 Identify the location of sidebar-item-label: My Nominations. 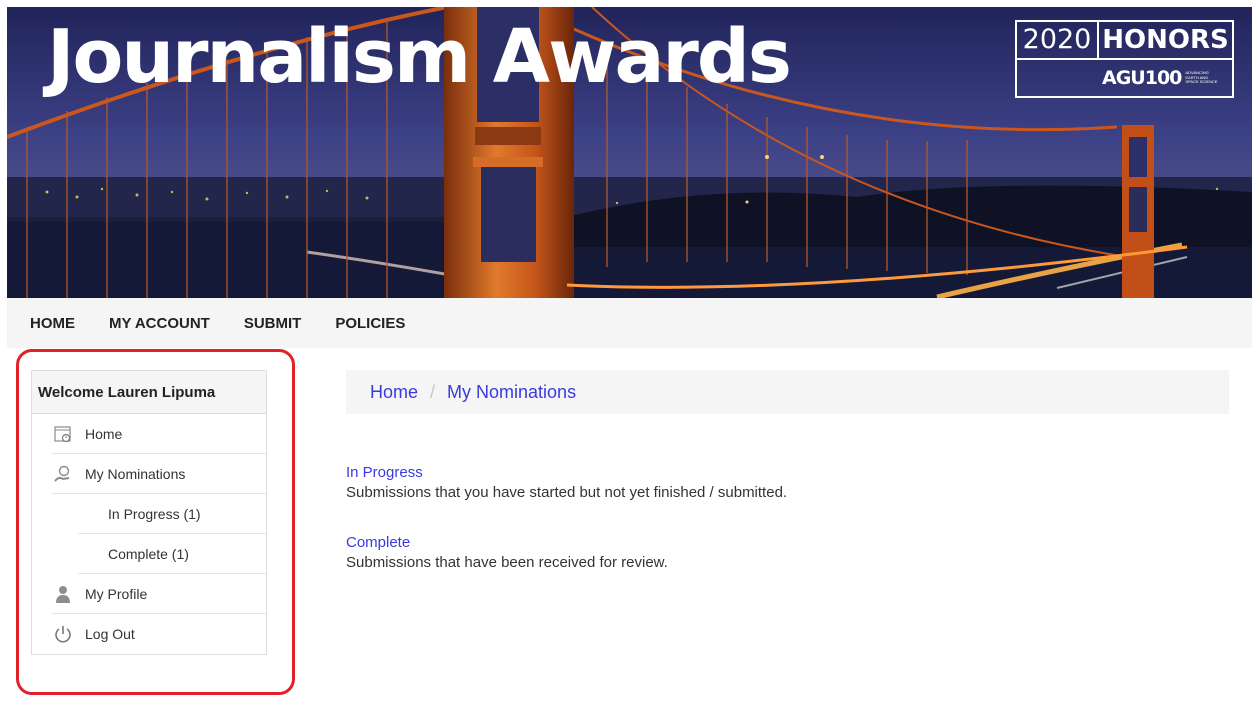
(135, 473).